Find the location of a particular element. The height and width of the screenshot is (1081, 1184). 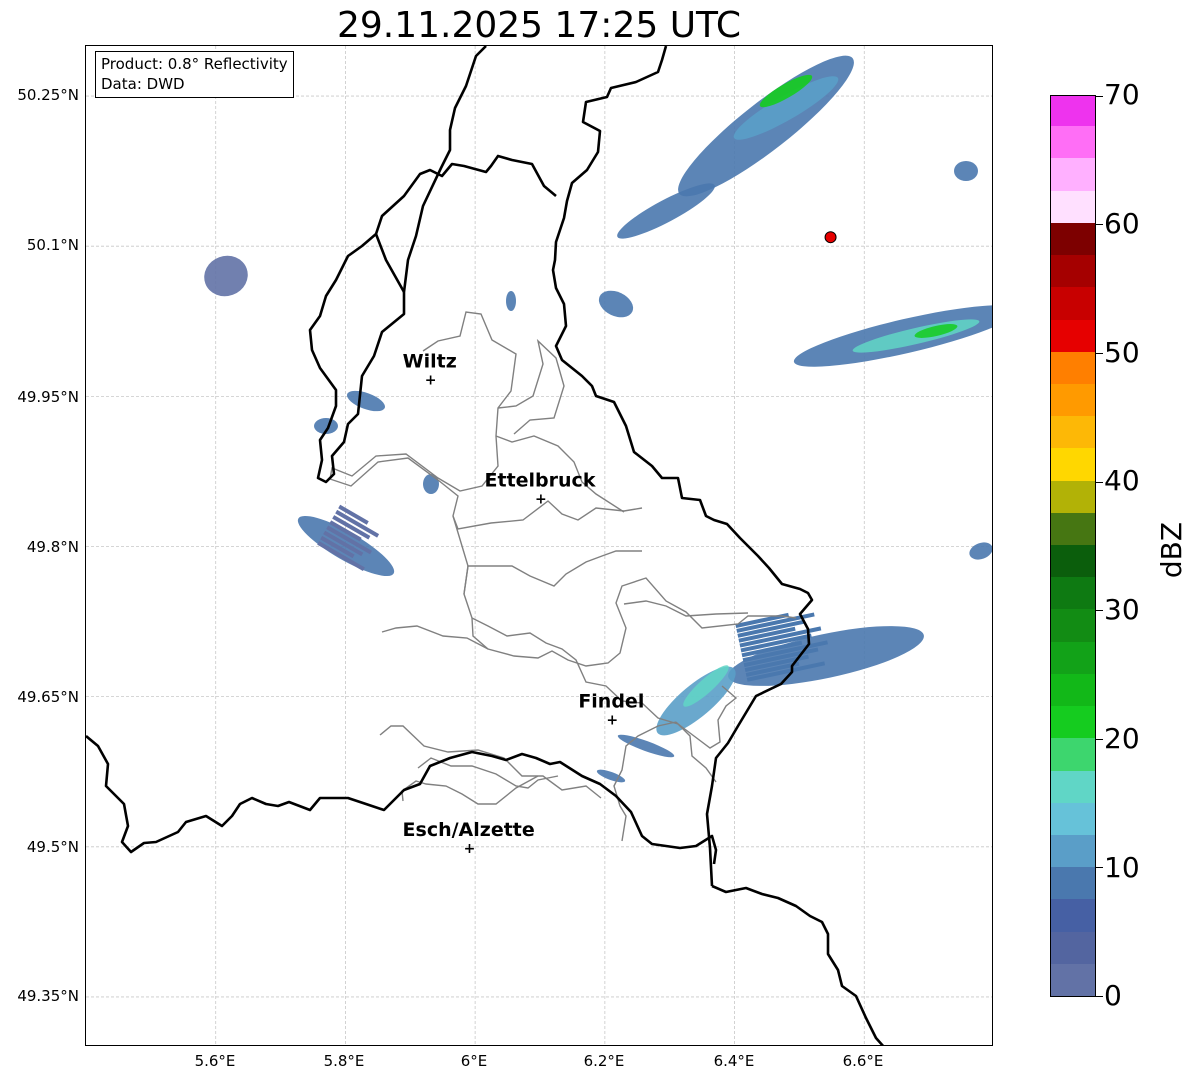

colorbar-tick-label: 40 is located at coordinates (1122, 480).